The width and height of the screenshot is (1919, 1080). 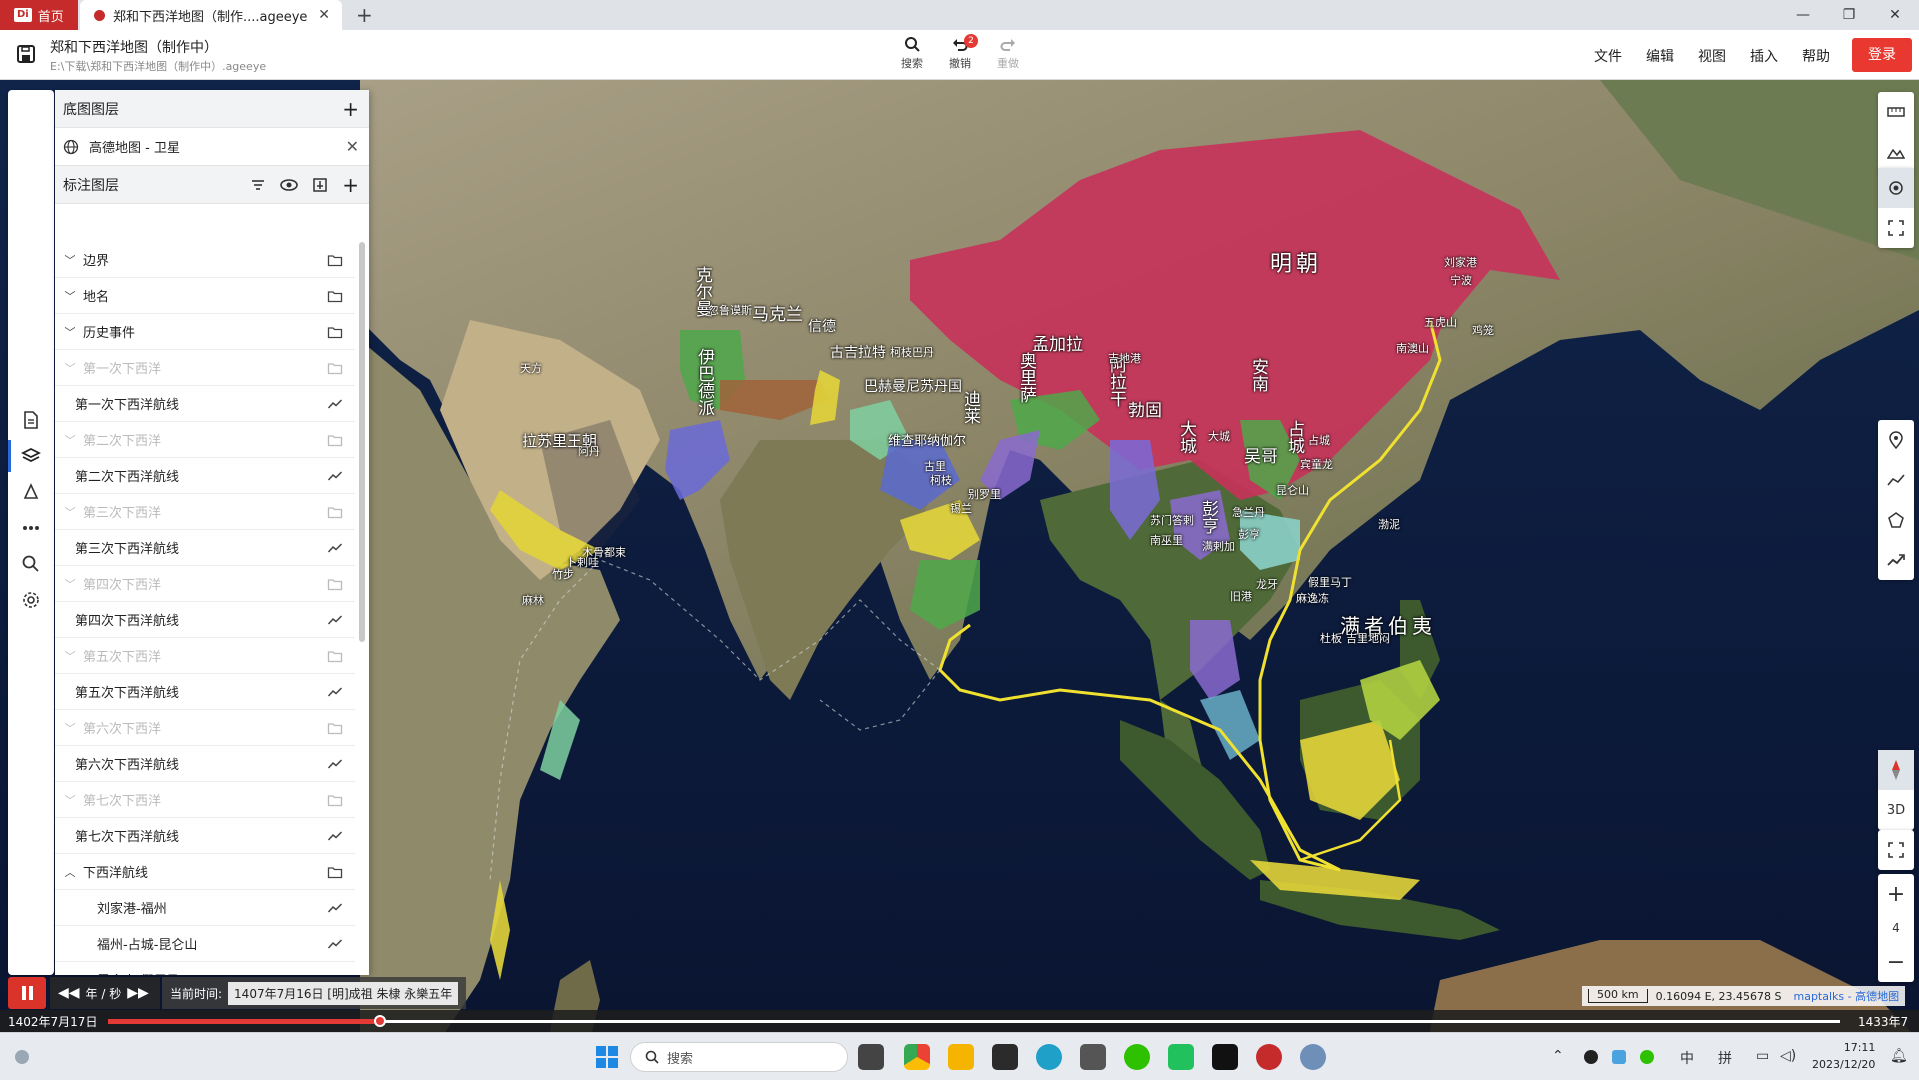 What do you see at coordinates (362, 442) in the screenshot?
I see `layer-list-scrollbar` at bounding box center [362, 442].